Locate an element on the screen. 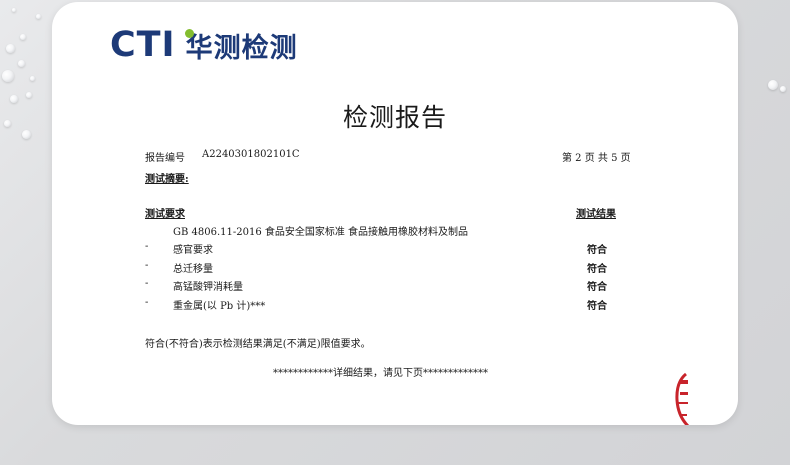 Image resolution: width=790 pixels, height=465 pixels. summary-heading: 测试摘要: is located at coordinates (167, 179).